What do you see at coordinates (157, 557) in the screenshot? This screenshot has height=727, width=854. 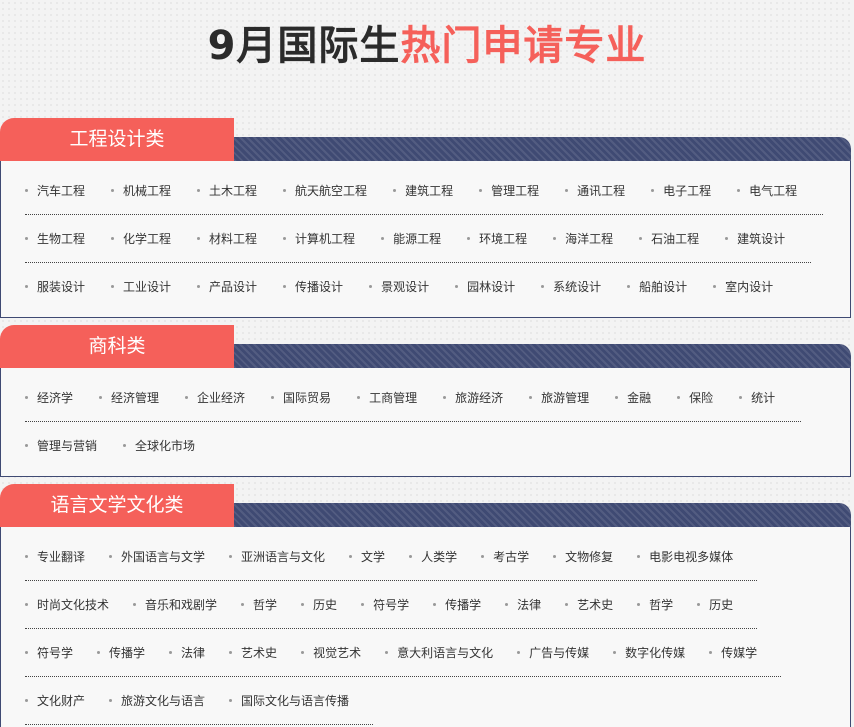 I see `major-item: 外国语言与文学` at bounding box center [157, 557].